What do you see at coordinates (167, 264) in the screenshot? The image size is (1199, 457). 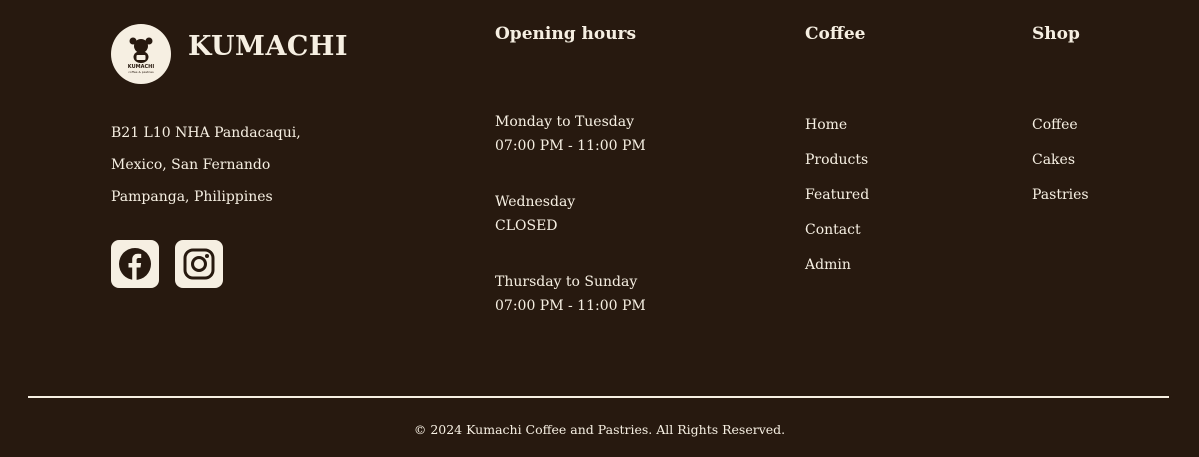 I see `social-links` at bounding box center [167, 264].